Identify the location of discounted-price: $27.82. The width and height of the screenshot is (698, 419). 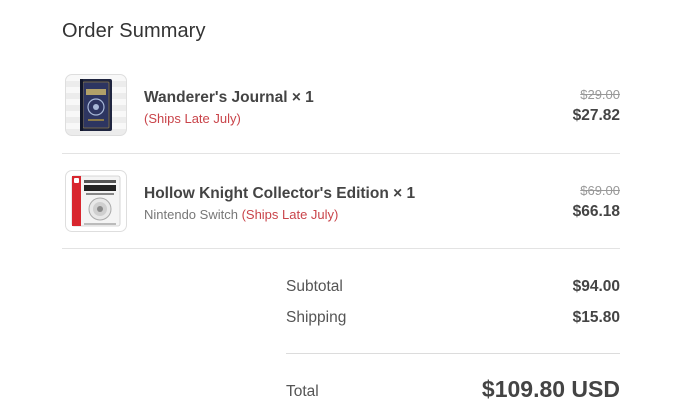
(596, 115).